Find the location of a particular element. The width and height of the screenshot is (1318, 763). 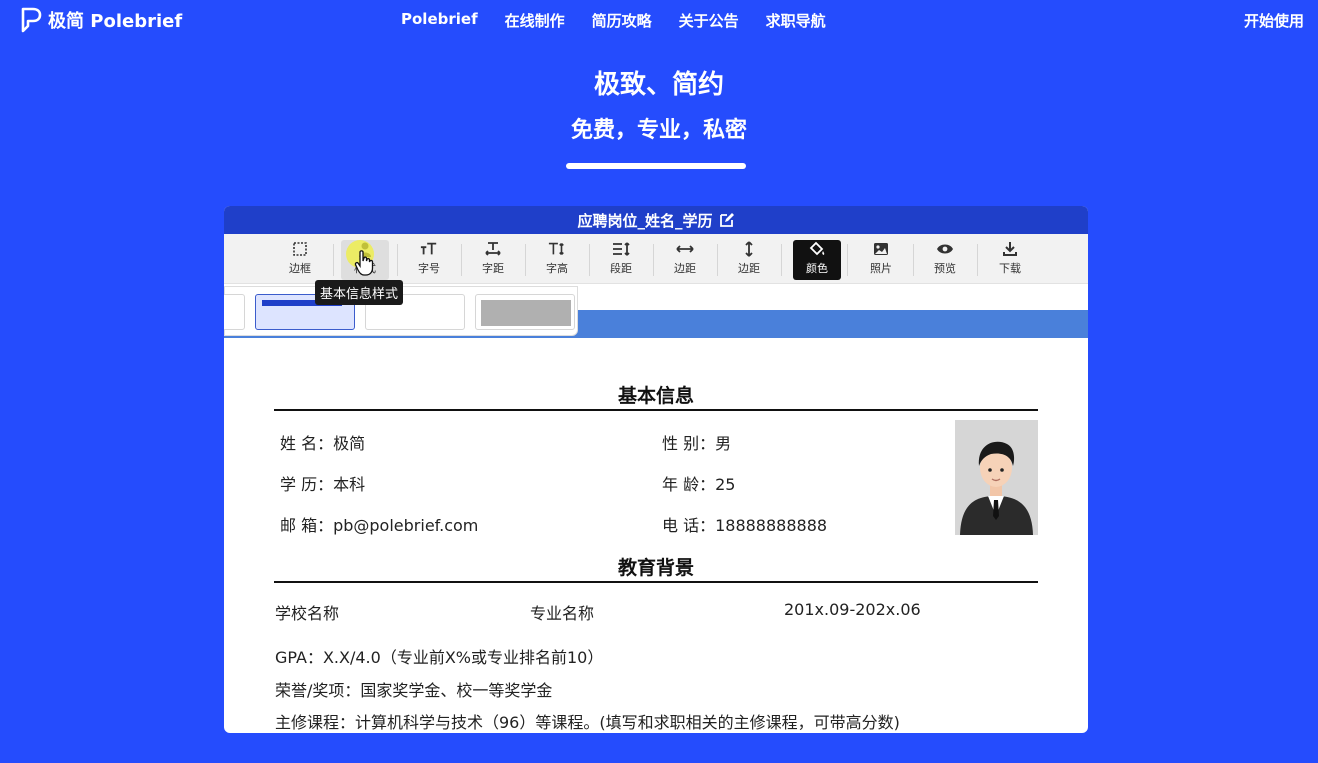

main-nav: Polebrief 在线制作 简历攻略 关于公告 求职导航 is located at coordinates (613, 20).